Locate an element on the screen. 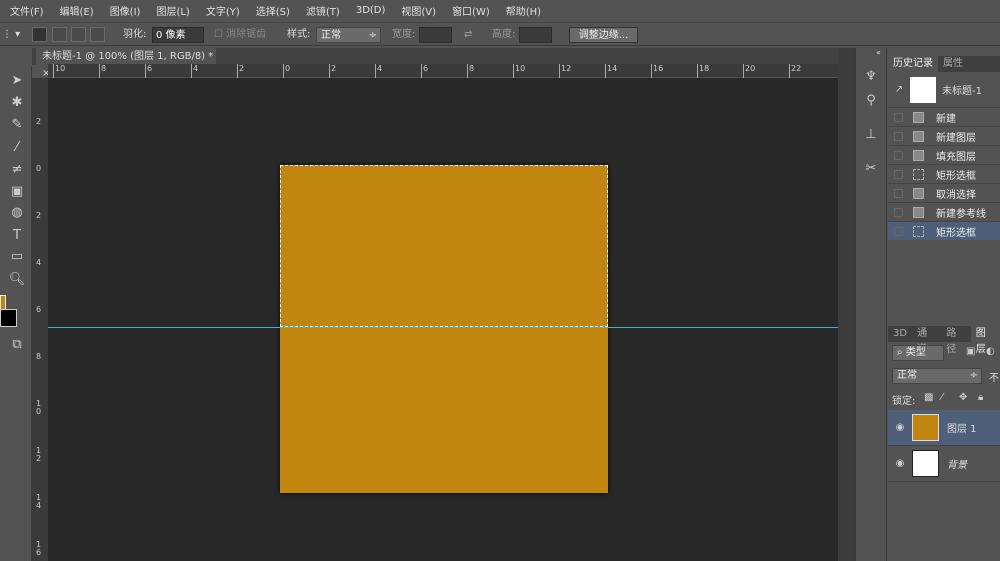 Image resolution: width=1000 pixels, height=561 pixels. tab-paths: 路径 is located at coordinates (955, 340).